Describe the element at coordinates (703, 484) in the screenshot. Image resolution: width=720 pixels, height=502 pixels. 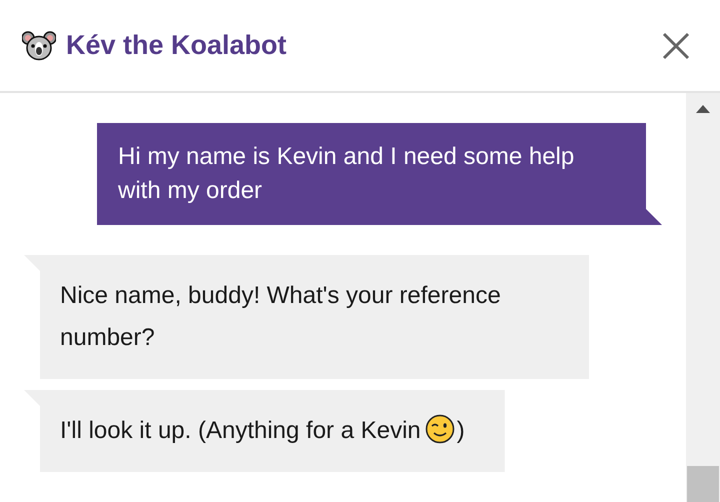
I see `scroll-thumb` at that location.